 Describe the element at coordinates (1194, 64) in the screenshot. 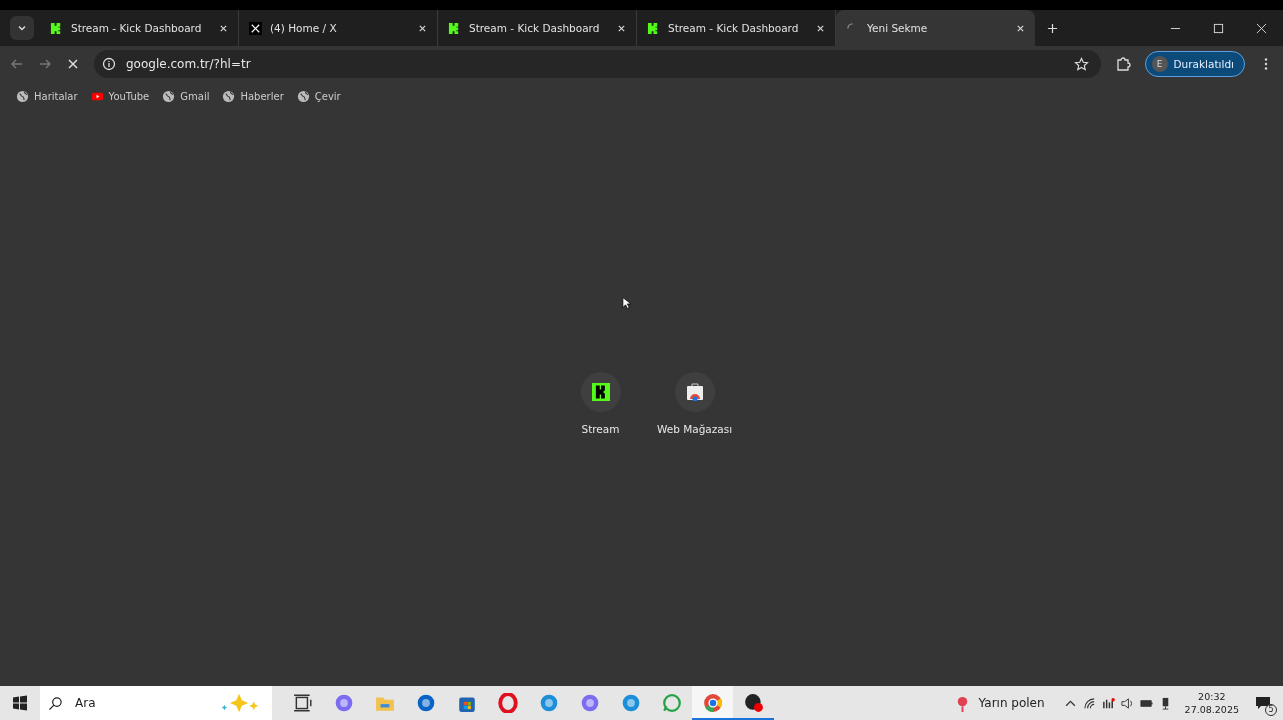

I see `profile-button: E Duraklatıldı` at that location.